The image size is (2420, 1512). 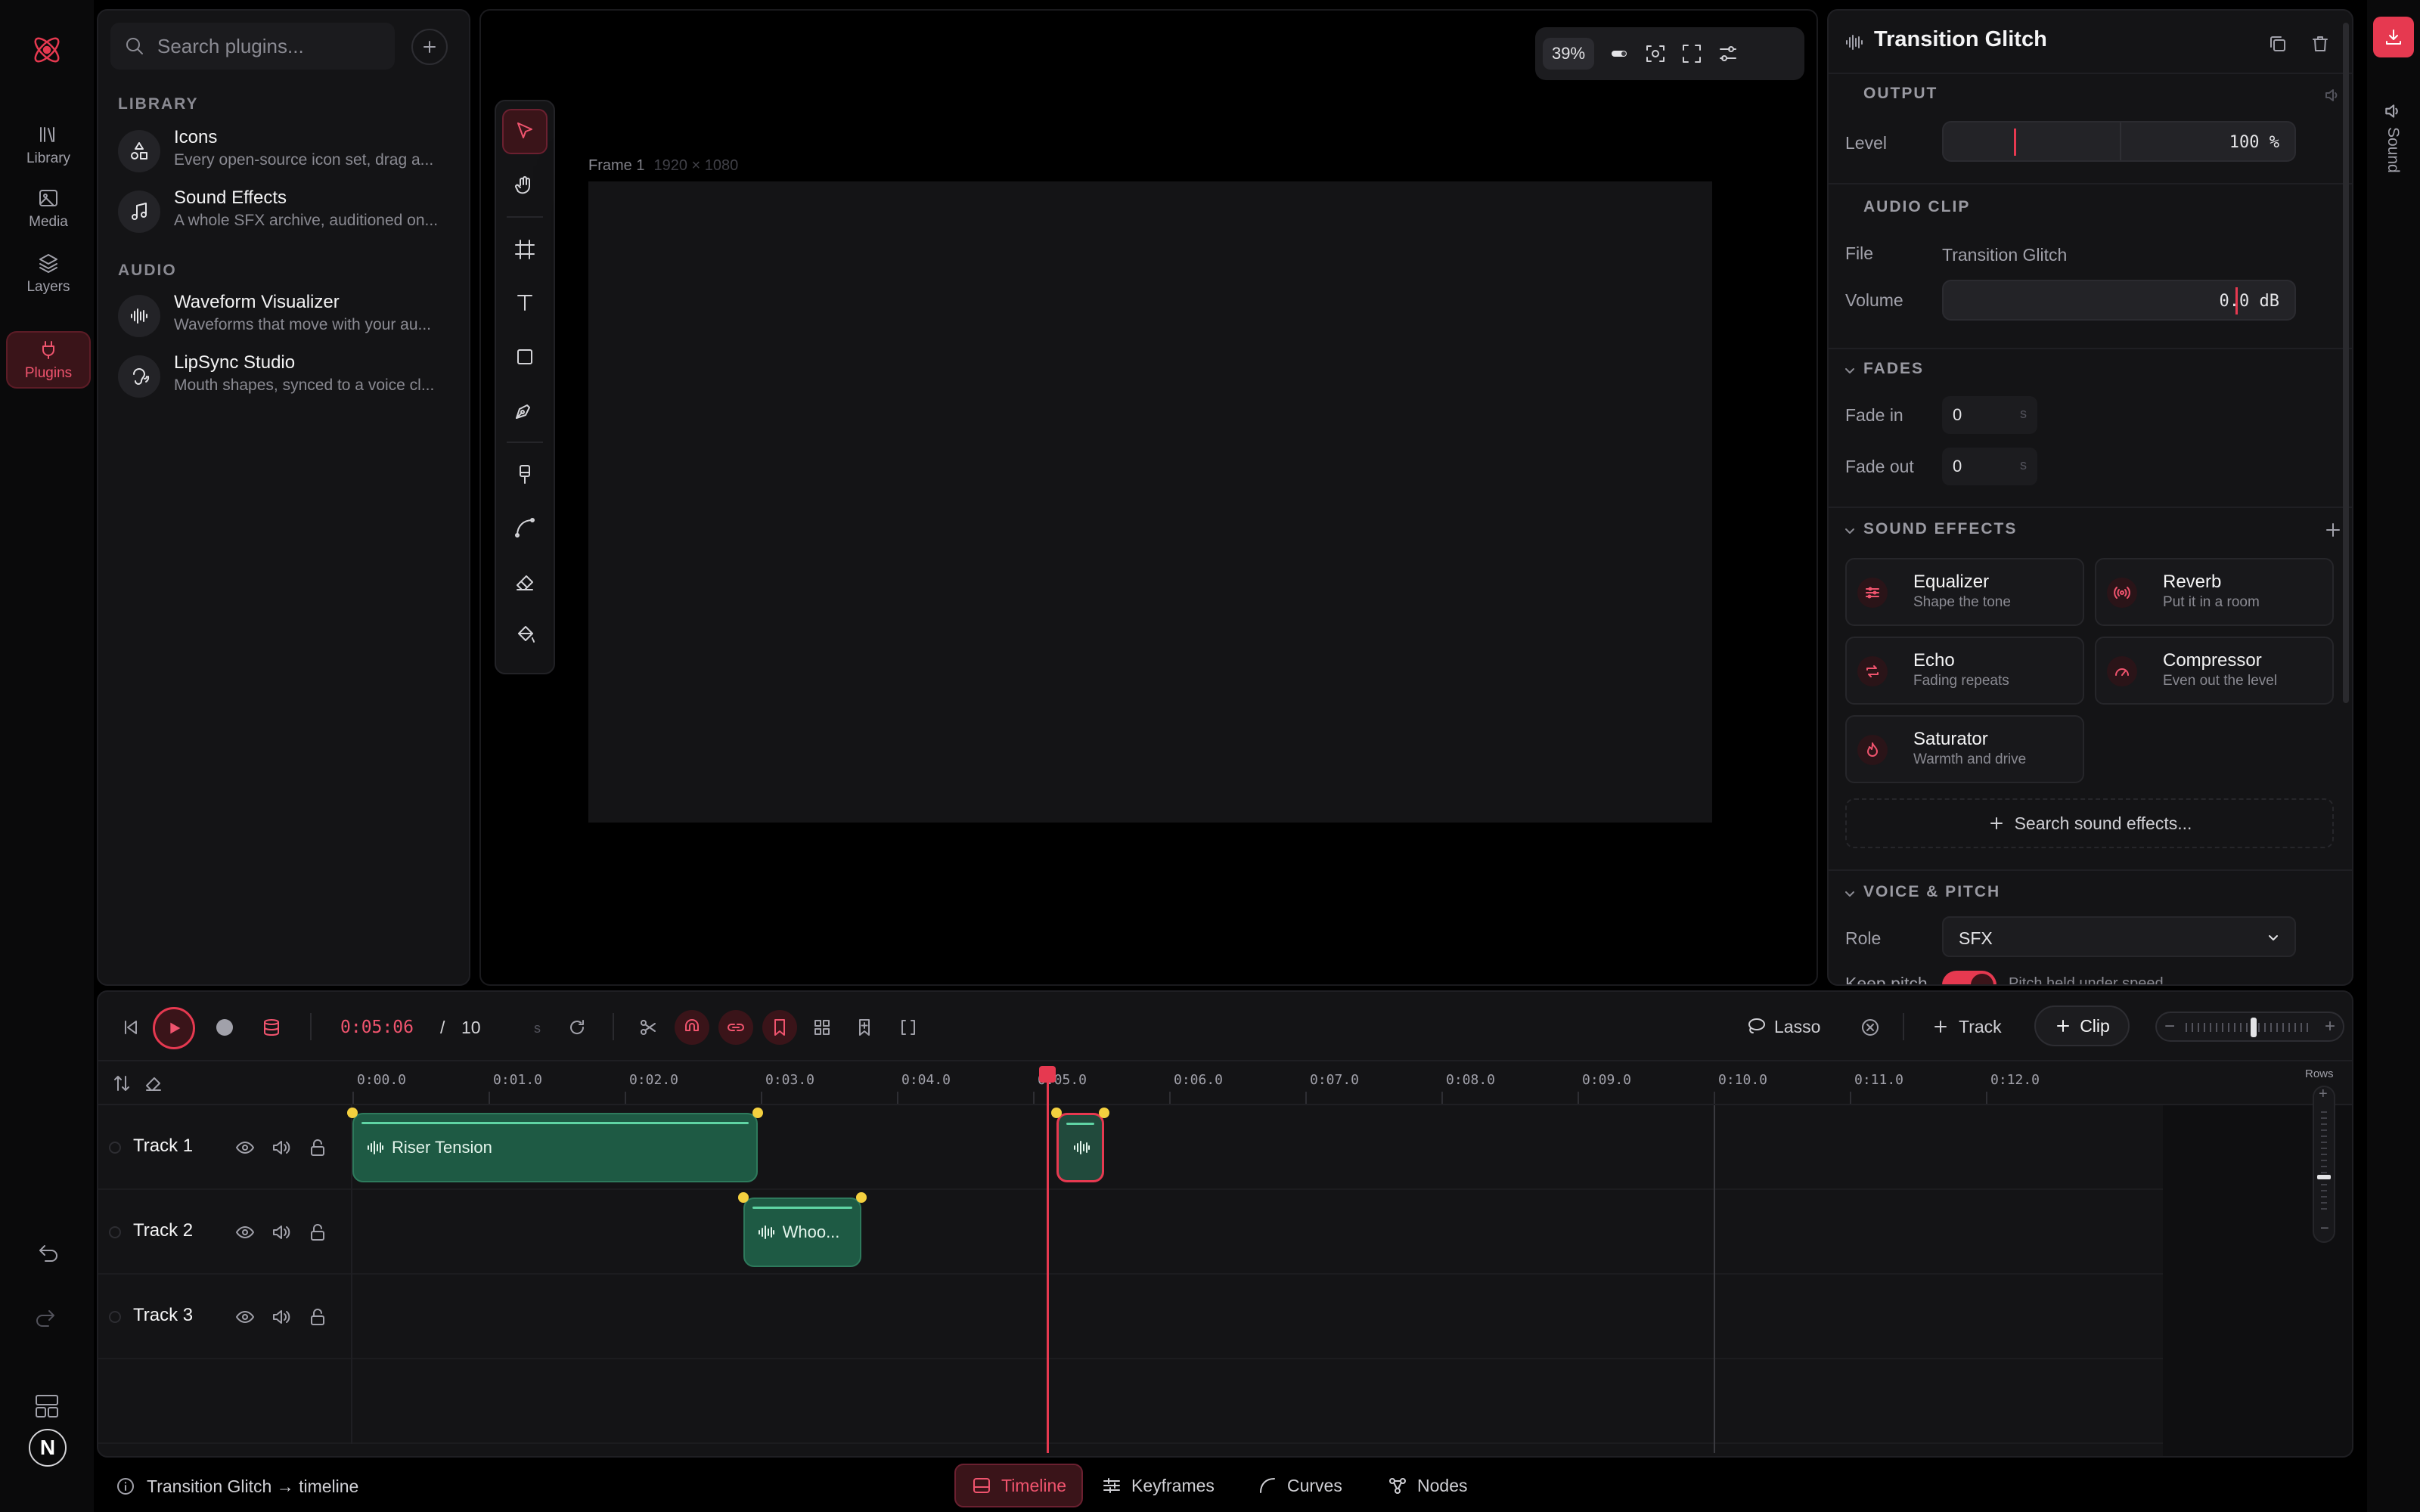 I want to click on select-tool, so click(x=525, y=131).